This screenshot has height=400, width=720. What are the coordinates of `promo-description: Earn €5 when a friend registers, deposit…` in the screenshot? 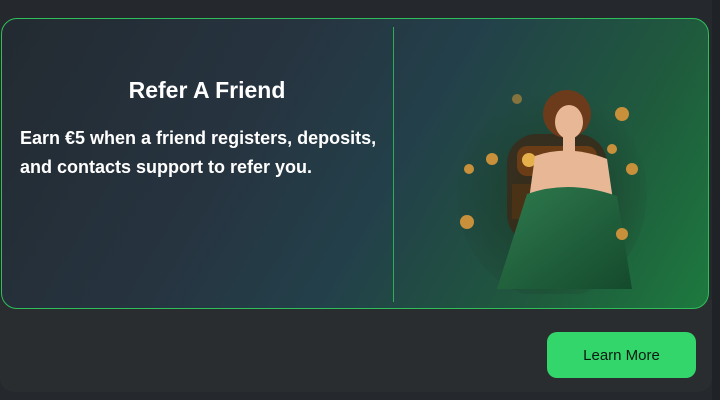 It's located at (198, 152).